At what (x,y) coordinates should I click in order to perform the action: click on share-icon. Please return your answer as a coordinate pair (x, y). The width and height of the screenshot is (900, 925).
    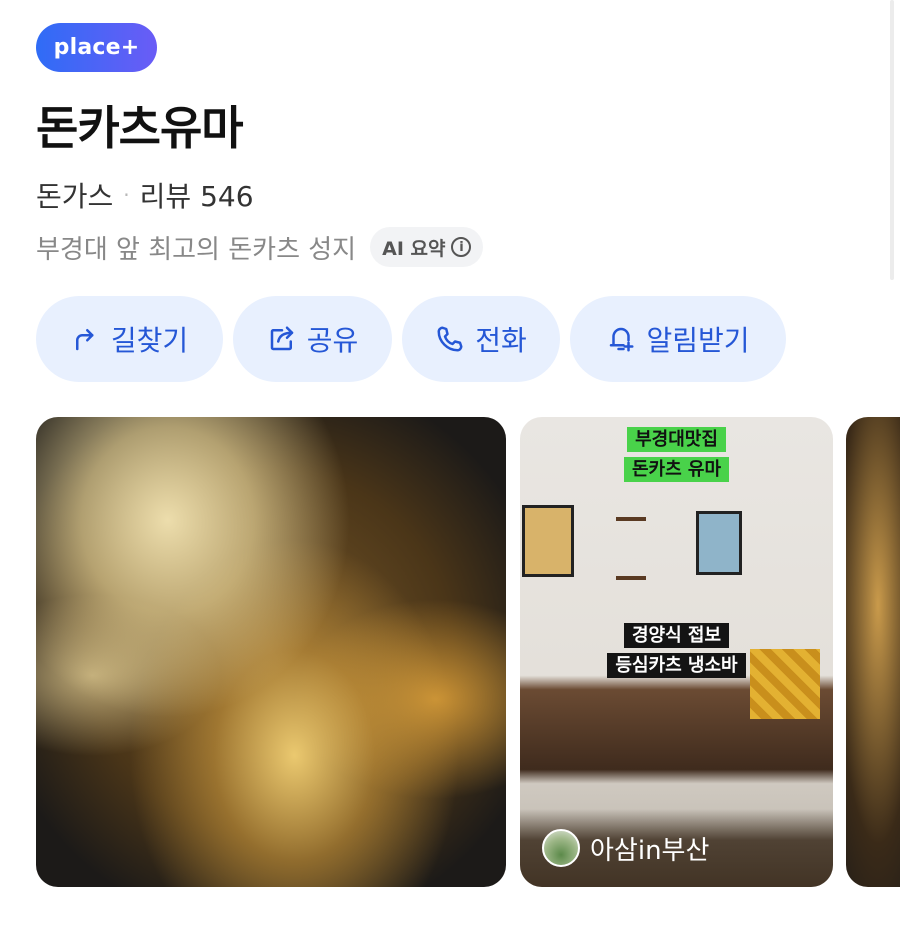
    Looking at the image, I should click on (281, 338).